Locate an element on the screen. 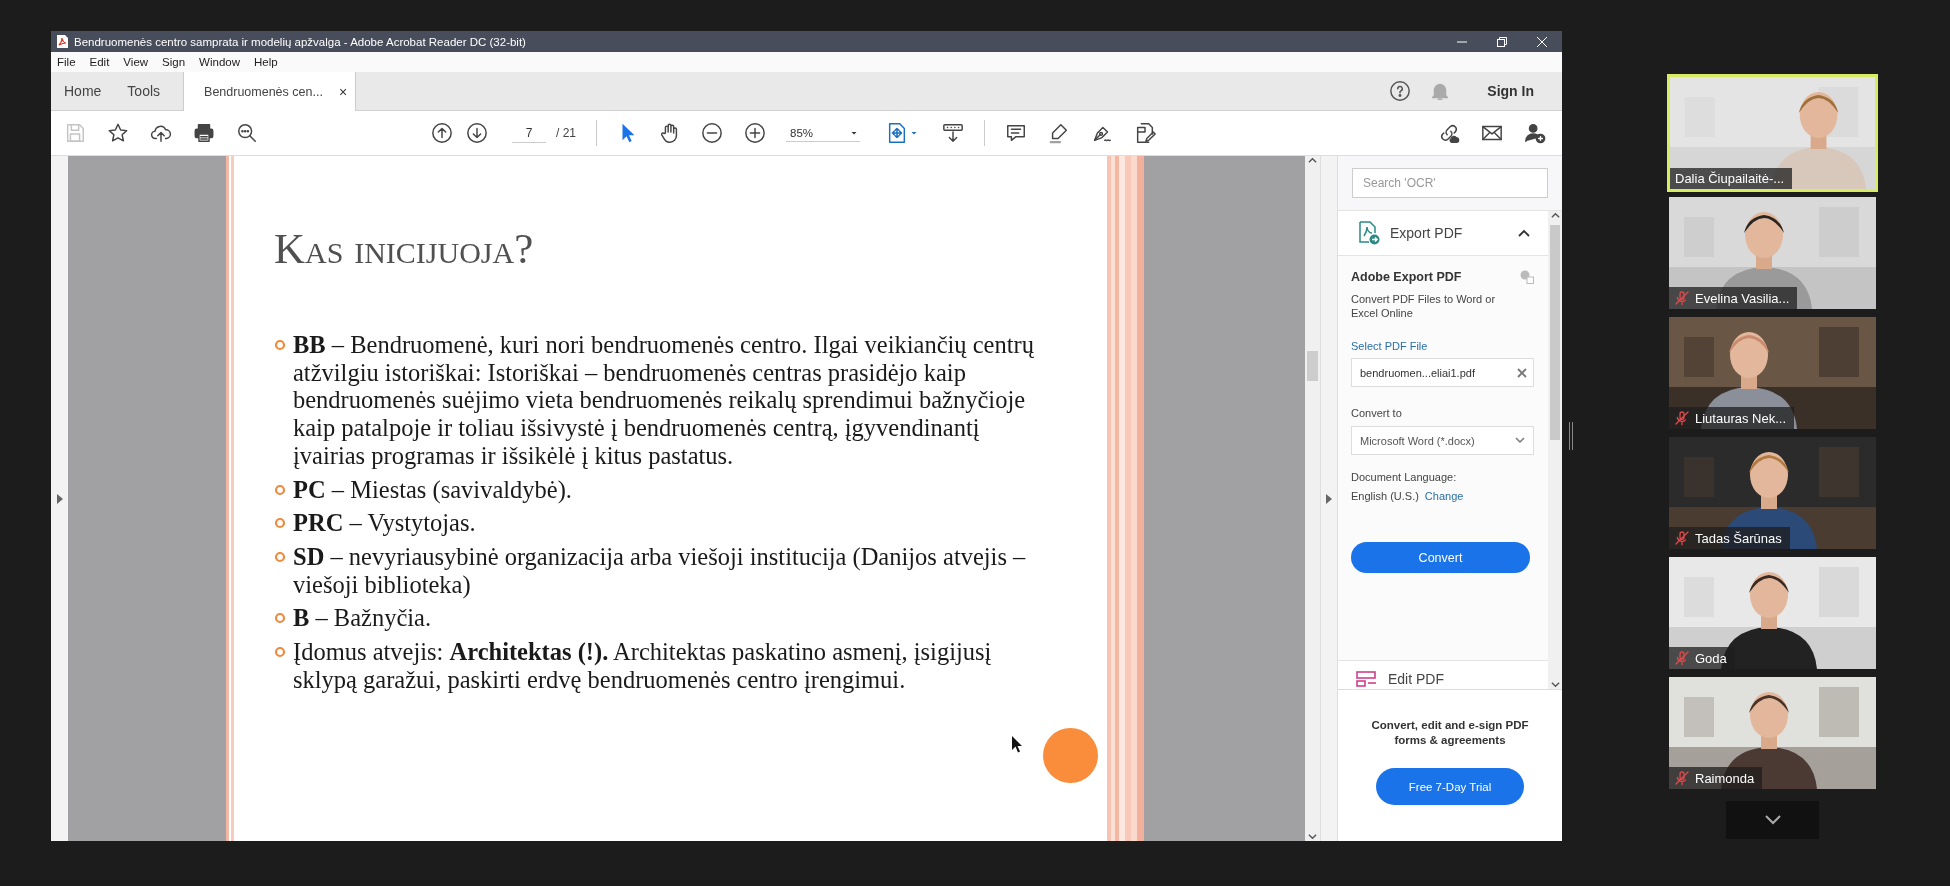  bullet-text: B – Bažnyčia. is located at coordinates (362, 618).